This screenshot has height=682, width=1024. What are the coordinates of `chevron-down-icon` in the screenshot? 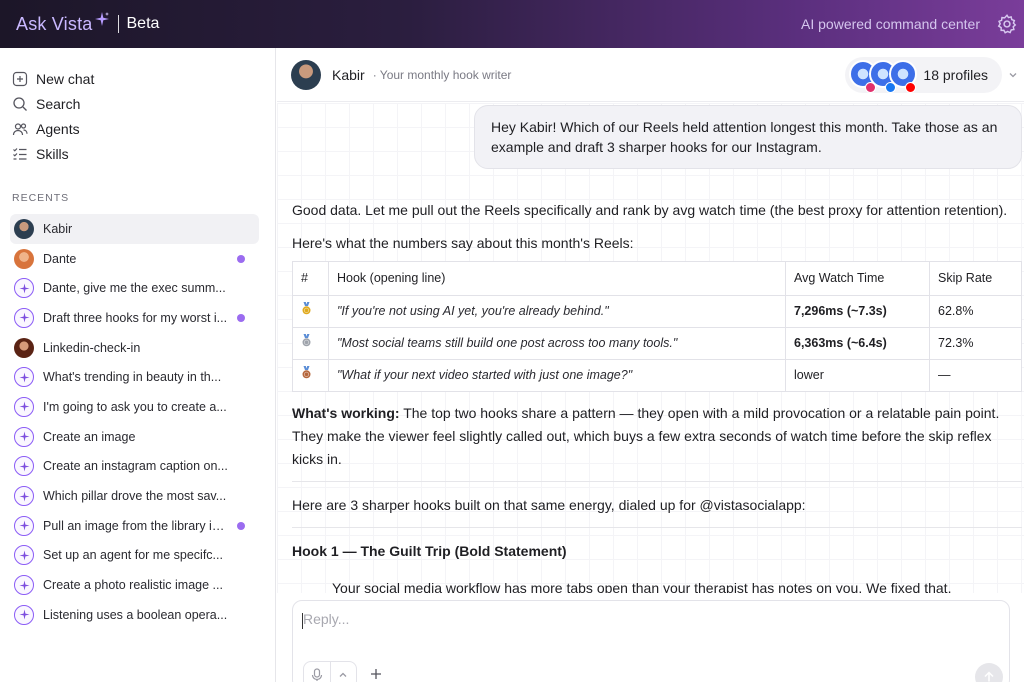 It's located at (1013, 75).